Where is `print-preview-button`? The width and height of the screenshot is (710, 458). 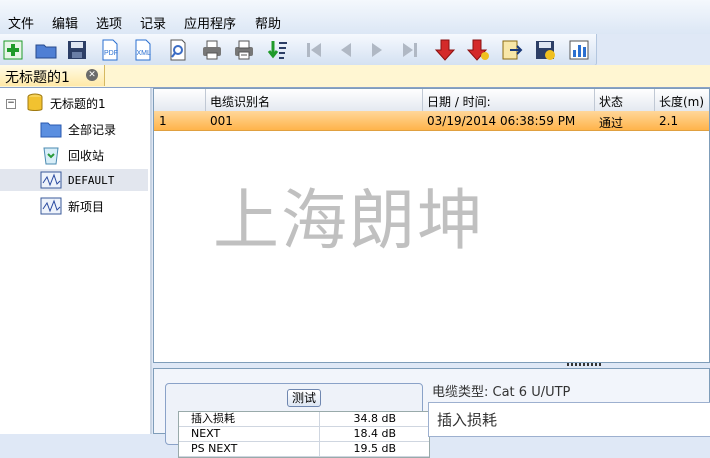 print-preview-button is located at coordinates (244, 50).